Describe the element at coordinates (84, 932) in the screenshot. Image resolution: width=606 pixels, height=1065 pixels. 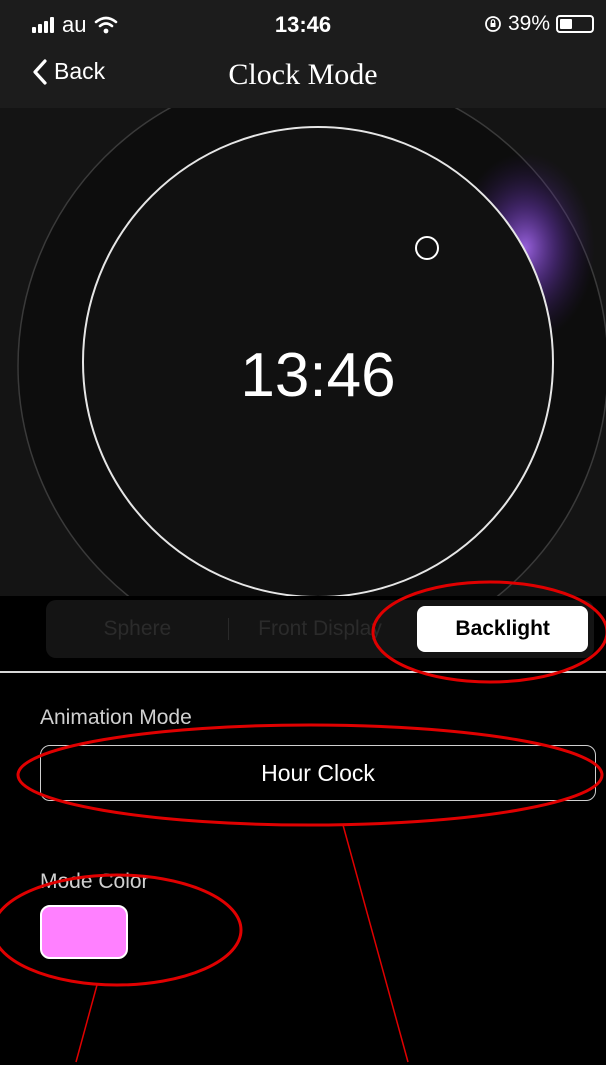
I see `mode-color-swatch` at that location.